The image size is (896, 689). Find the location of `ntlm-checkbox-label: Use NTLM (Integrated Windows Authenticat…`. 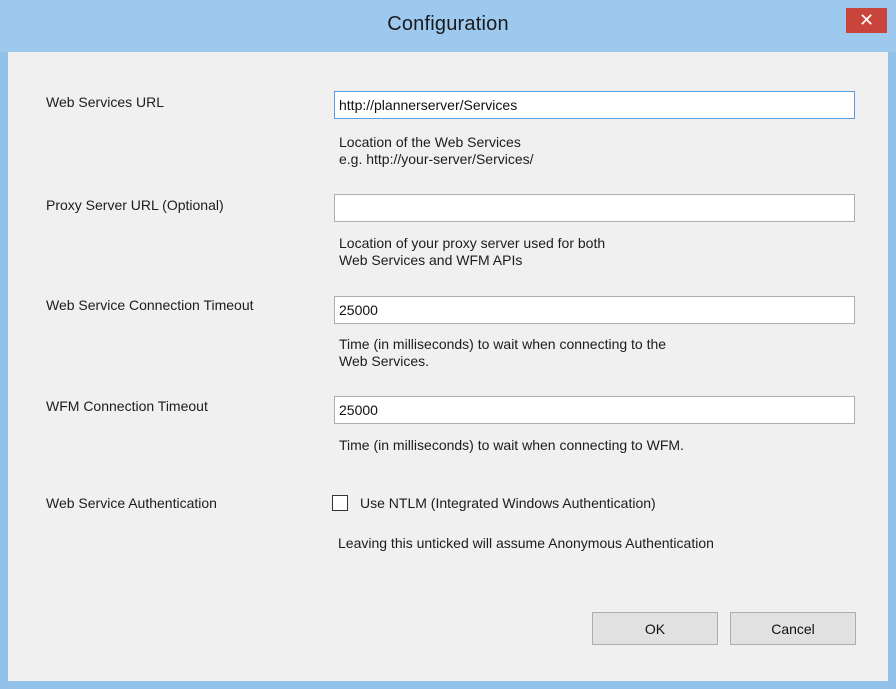

ntlm-checkbox-label: Use NTLM (Integrated Windows Authenticat… is located at coordinates (508, 503).